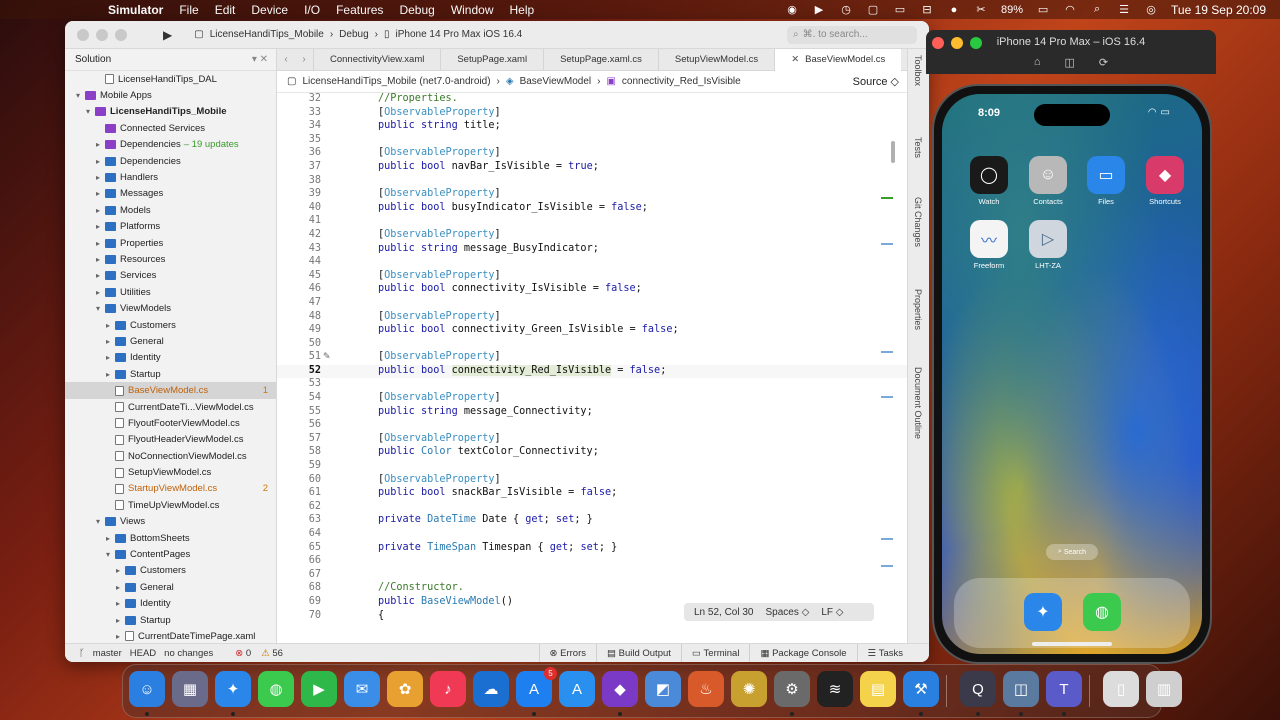 The height and width of the screenshot is (720, 1280). What do you see at coordinates (225, 10) in the screenshot?
I see `menu-edit: Edit` at bounding box center [225, 10].